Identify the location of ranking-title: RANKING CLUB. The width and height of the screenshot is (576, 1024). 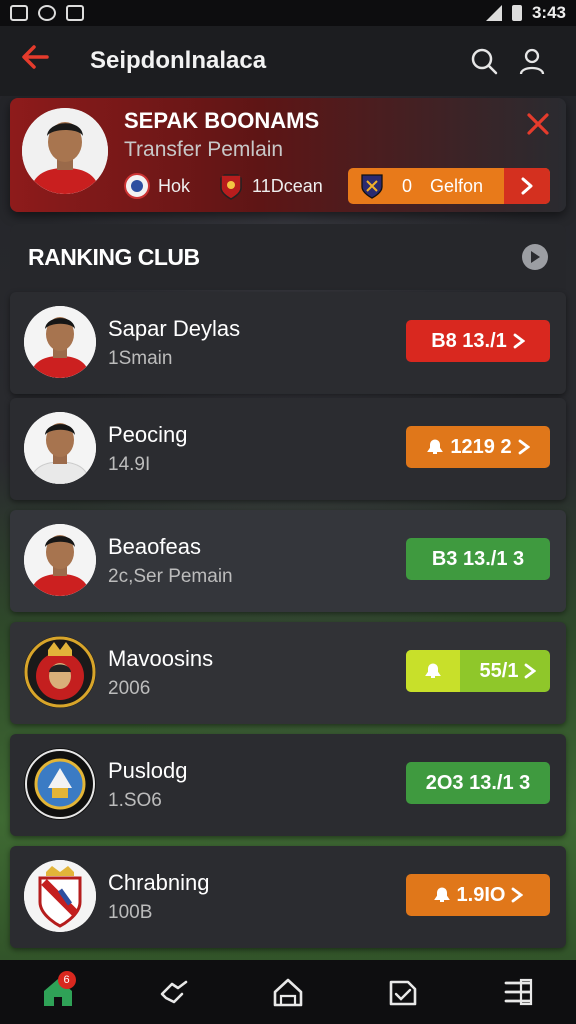
(114, 256).